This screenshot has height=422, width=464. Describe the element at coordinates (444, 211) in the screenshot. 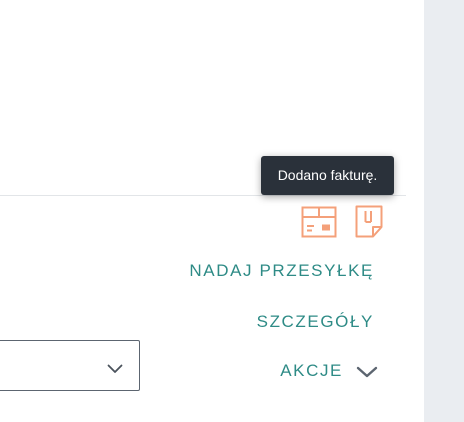

I see `side-panel-background` at that location.